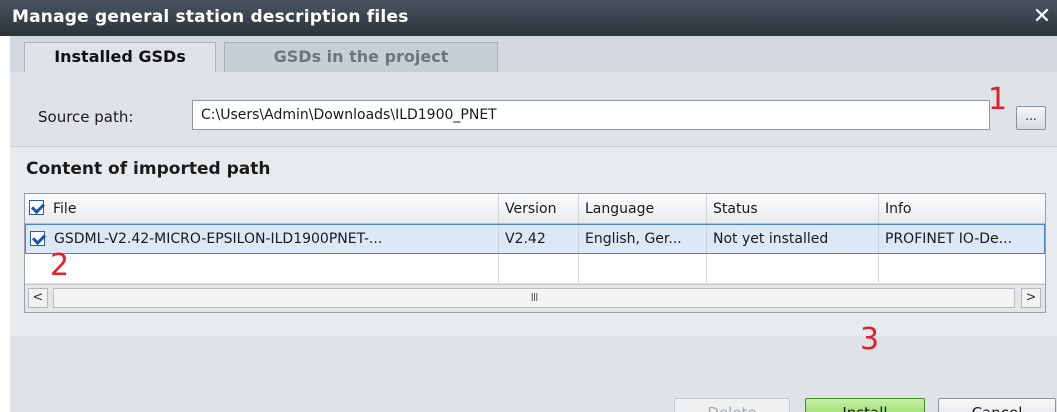 The image size is (1057, 412). What do you see at coordinates (539, 208) in the screenshot?
I see `column-header-version: Version` at bounding box center [539, 208].